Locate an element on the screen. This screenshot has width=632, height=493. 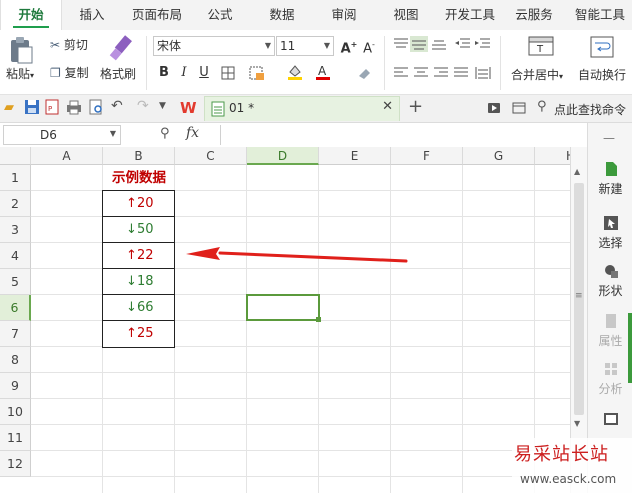
underline-icon: U is located at coordinates (204, 73).